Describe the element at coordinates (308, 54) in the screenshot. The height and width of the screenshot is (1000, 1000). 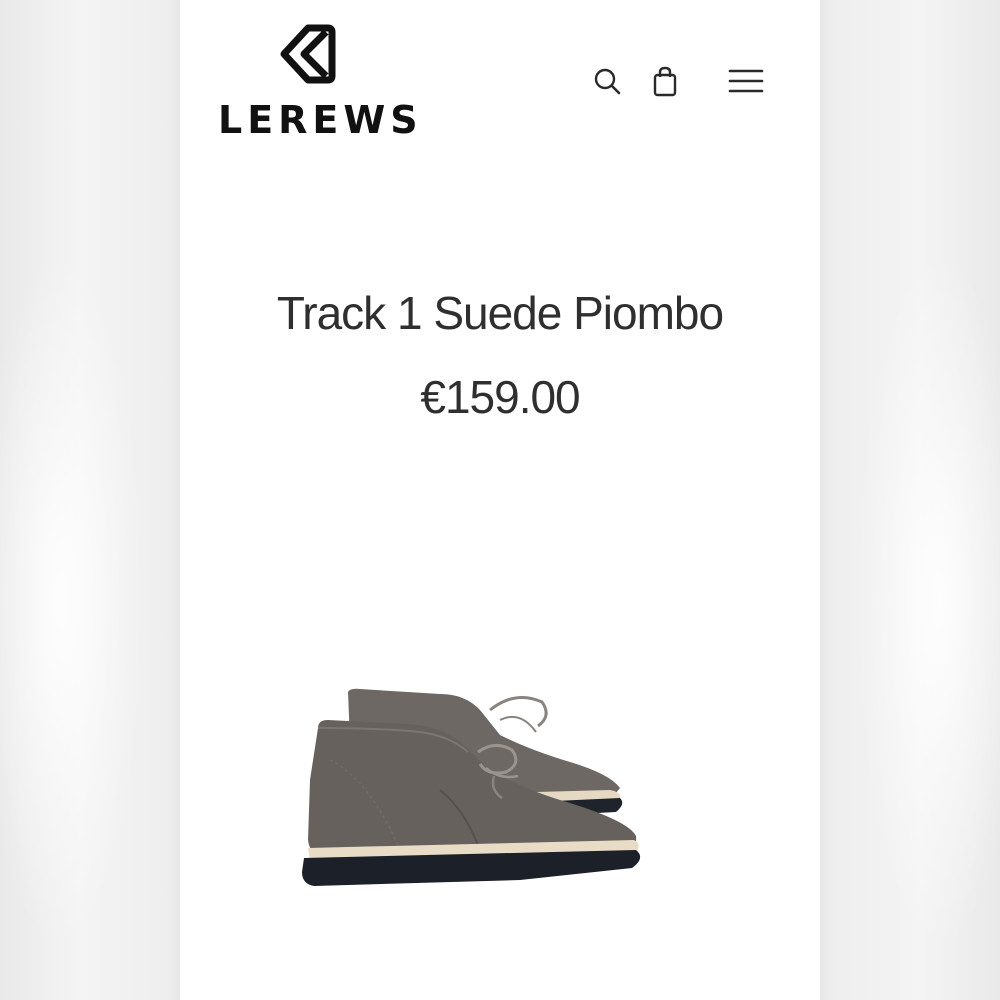
I see `chevron-double-left-icon` at that location.